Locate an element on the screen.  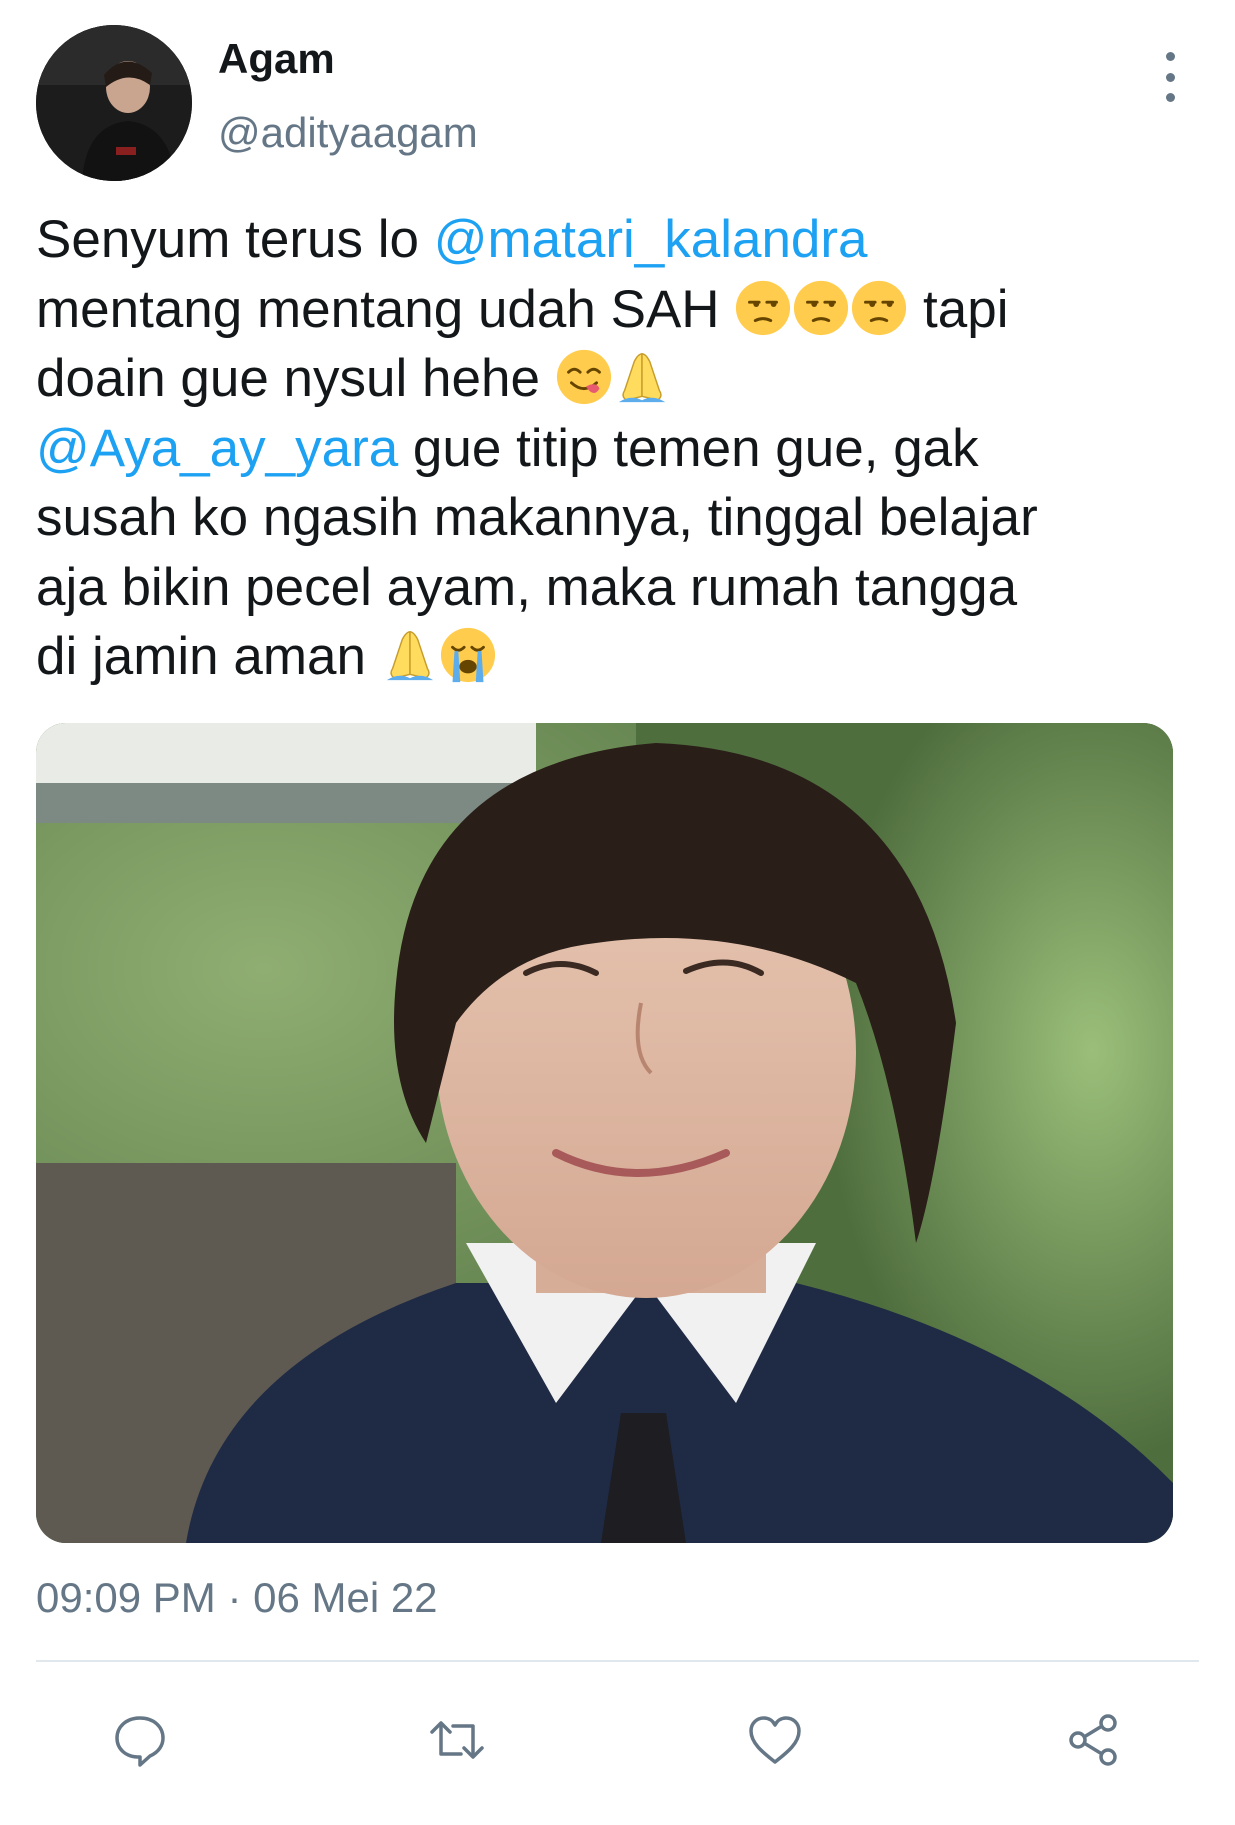
retweet-icon is located at coordinates (457, 1740).